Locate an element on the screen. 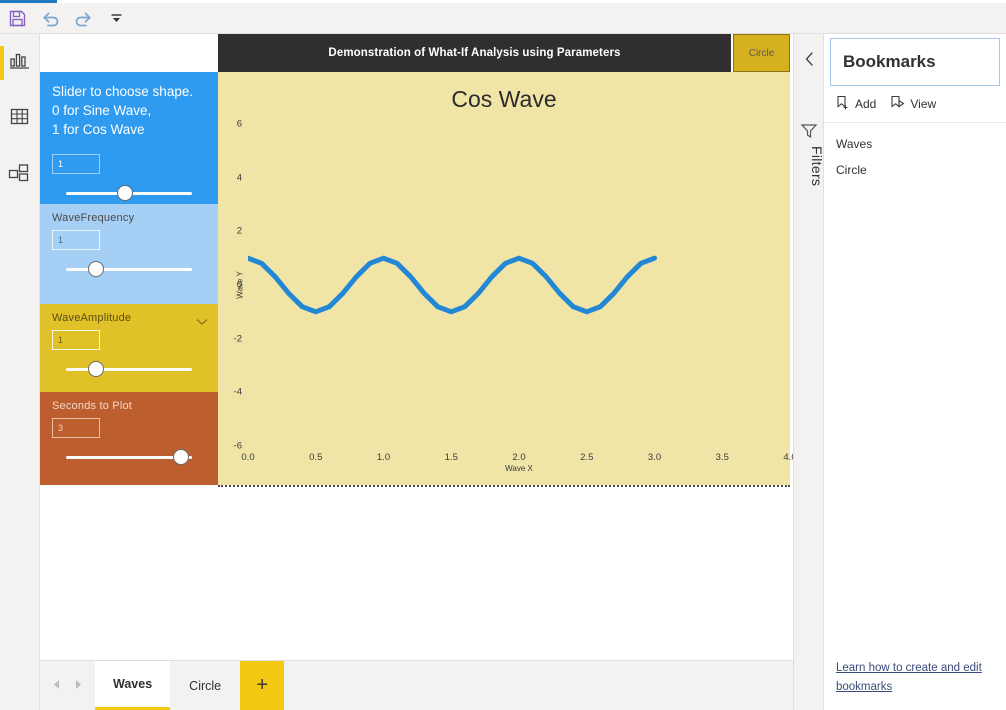 The width and height of the screenshot is (1006, 710). bookmarks-help-link: Learn how to create and edit bookmarks is located at coordinates (909, 677).